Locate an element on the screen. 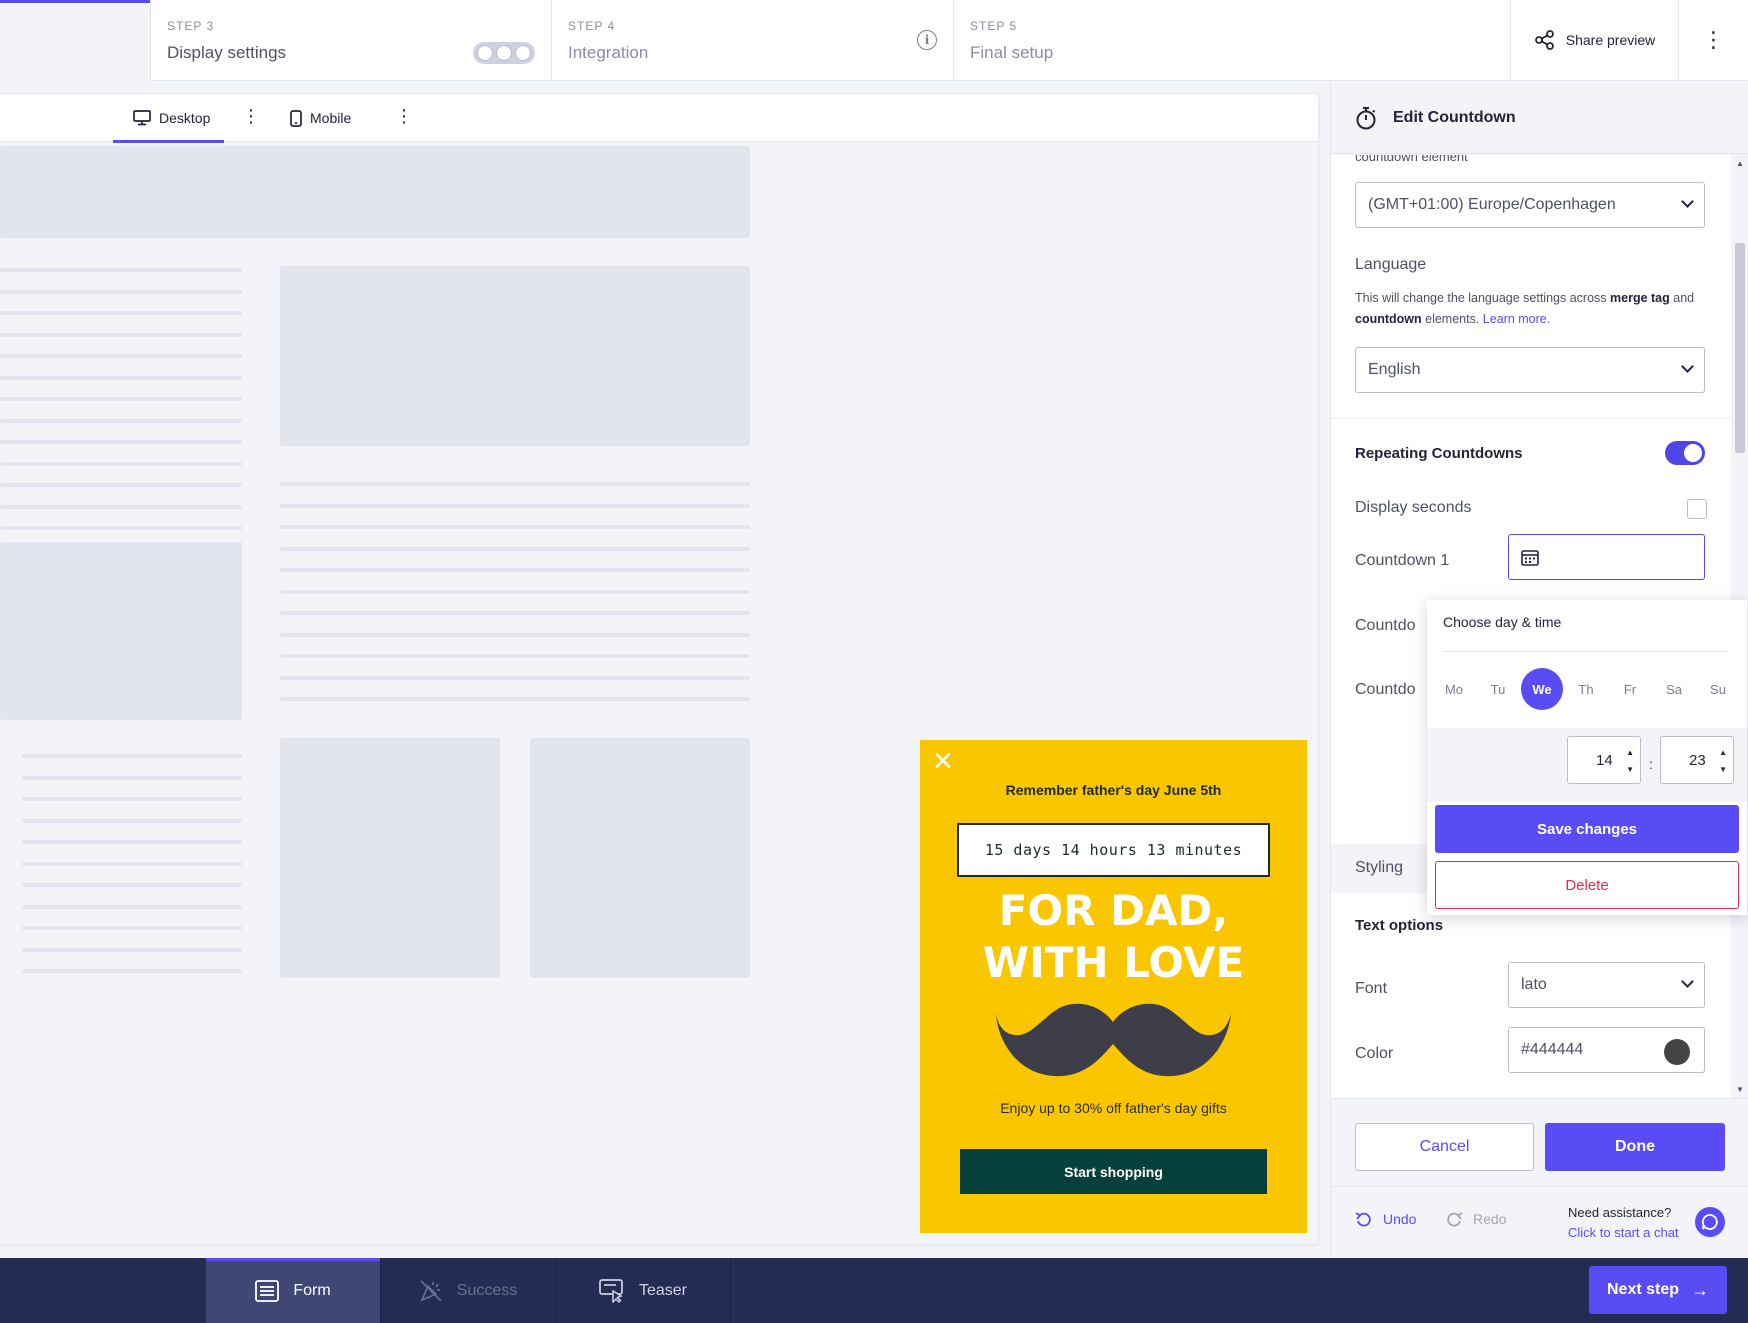 The image size is (1748, 1323). info-icon: i is located at coordinates (927, 40).